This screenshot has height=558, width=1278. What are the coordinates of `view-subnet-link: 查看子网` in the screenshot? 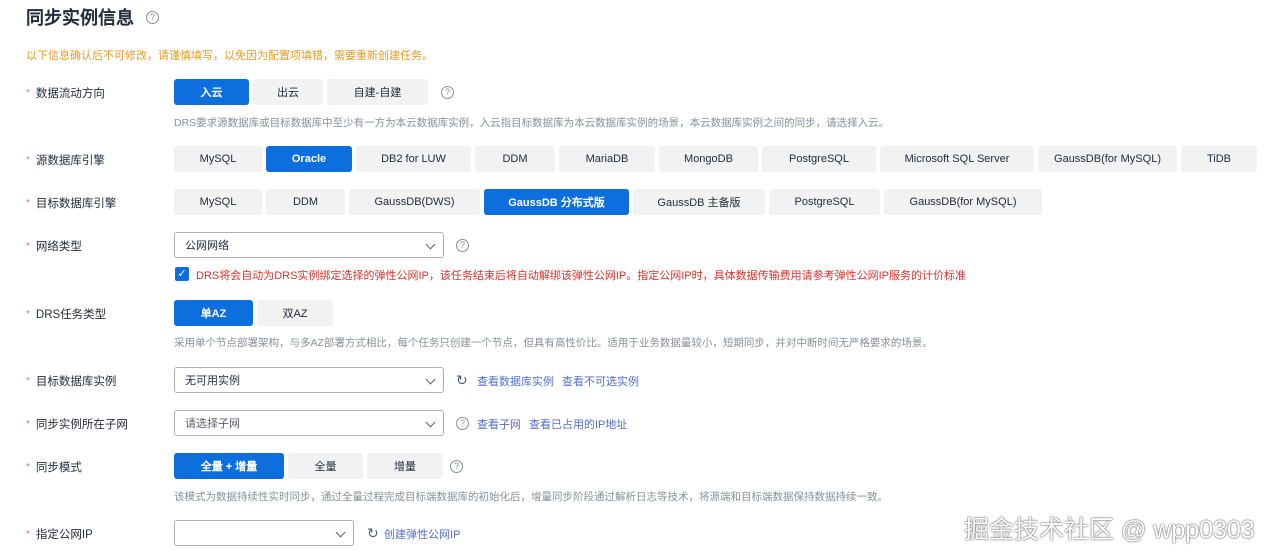 It's located at (499, 424).